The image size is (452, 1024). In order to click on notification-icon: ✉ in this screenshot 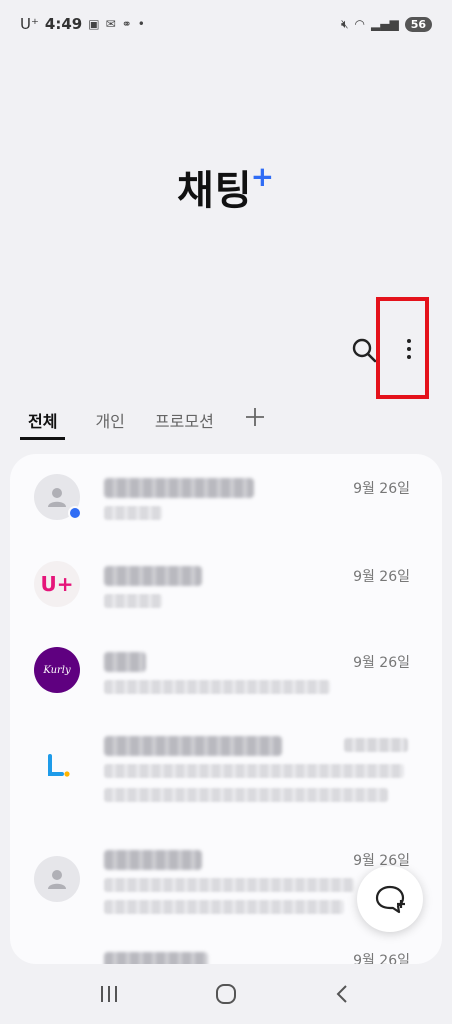, I will do `click(110, 24)`.